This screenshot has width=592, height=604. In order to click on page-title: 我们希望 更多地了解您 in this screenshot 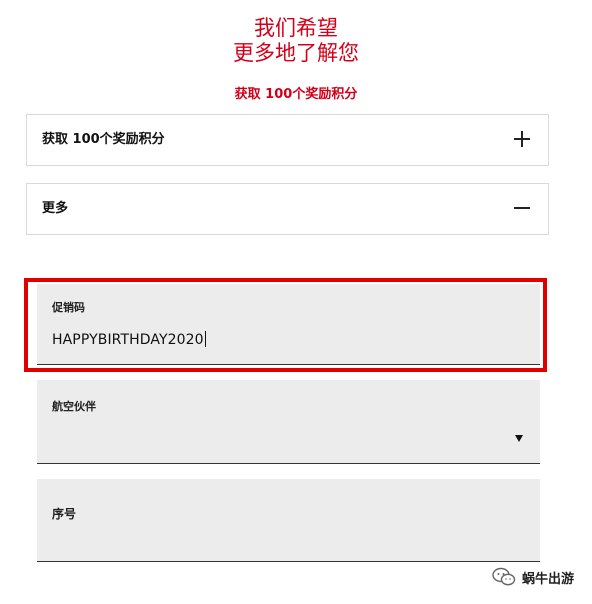, I will do `click(296, 41)`.